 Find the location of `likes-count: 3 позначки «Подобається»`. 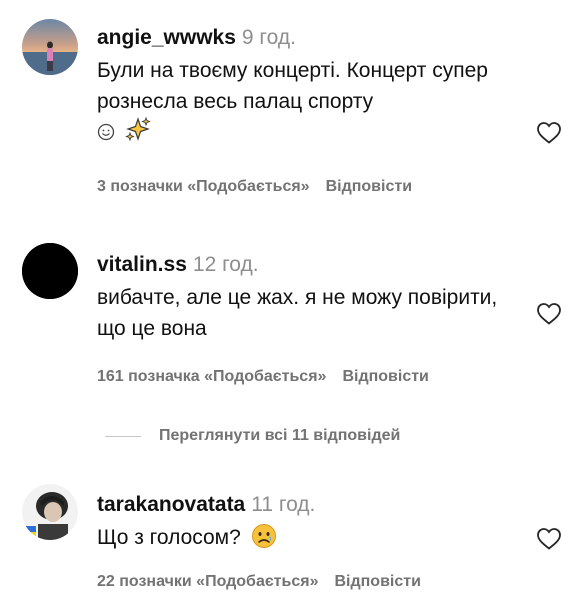

likes-count: 3 позначки «Подобається» is located at coordinates (203, 186).